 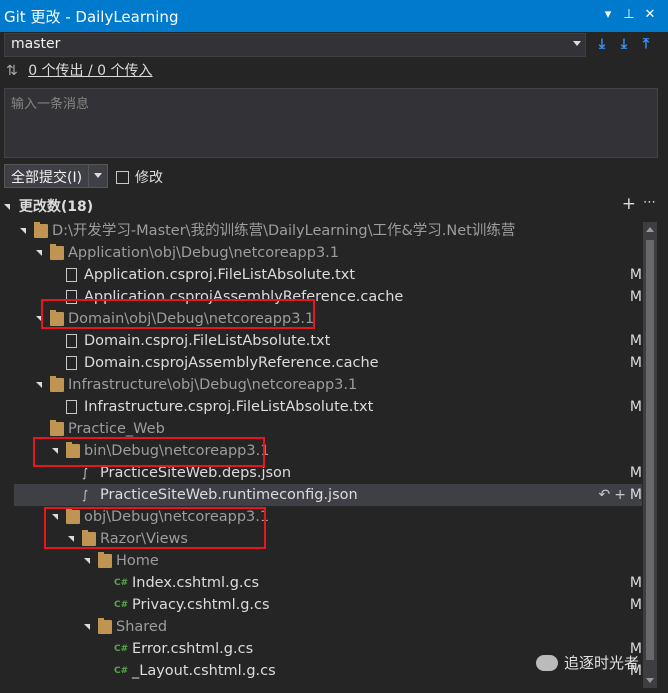 I want to click on tree-folder-row: Home, so click(x=328, y=561).